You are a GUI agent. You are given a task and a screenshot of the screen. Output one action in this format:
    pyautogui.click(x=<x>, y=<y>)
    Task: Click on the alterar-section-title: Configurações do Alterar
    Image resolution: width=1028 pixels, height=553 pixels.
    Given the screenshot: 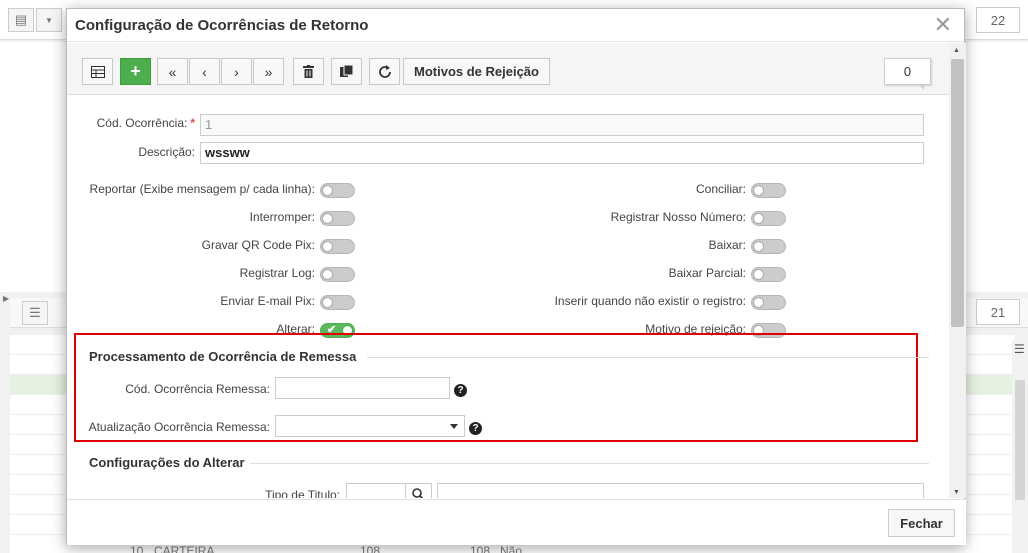 What is the action you would take?
    pyautogui.click(x=167, y=462)
    